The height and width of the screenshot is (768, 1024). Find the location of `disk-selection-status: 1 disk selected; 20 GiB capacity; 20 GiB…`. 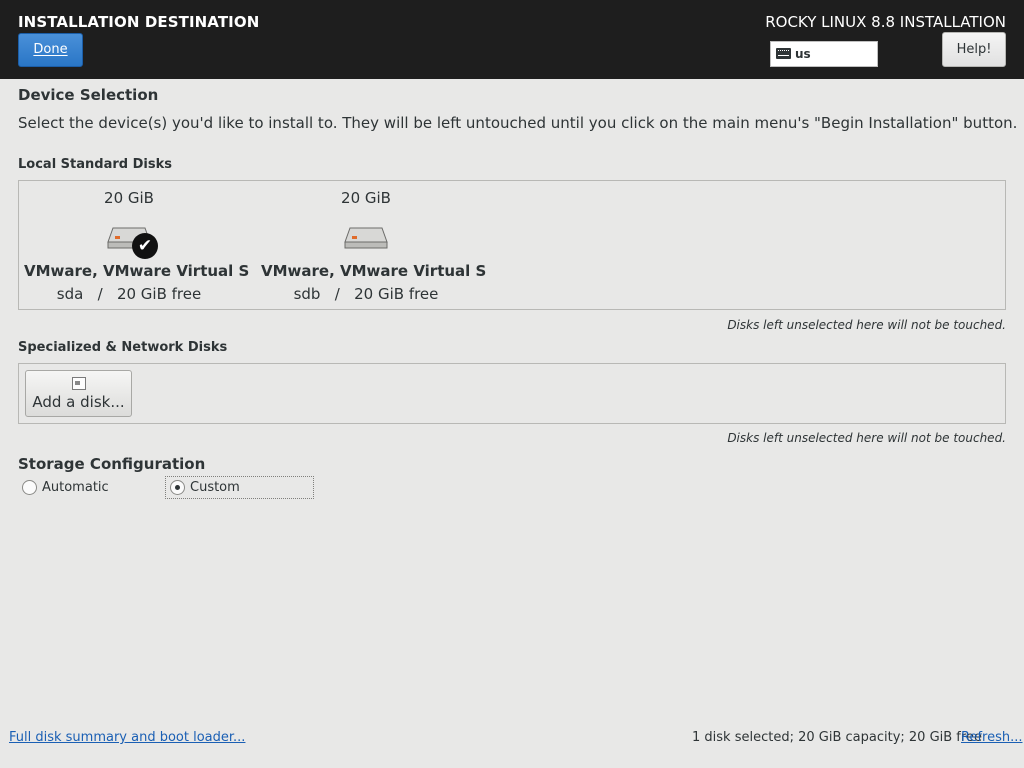

disk-selection-status: 1 disk selected; 20 GiB capacity; 20 GiB… is located at coordinates (837, 737).